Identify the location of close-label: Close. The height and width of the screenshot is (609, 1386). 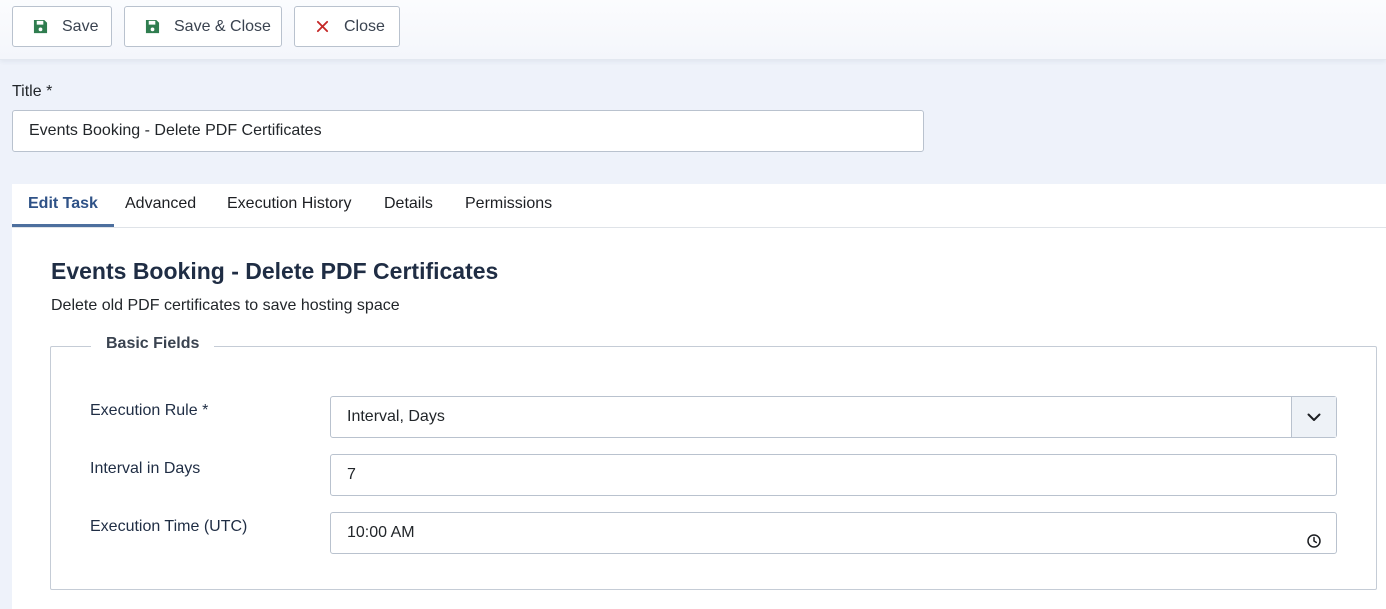
(364, 26).